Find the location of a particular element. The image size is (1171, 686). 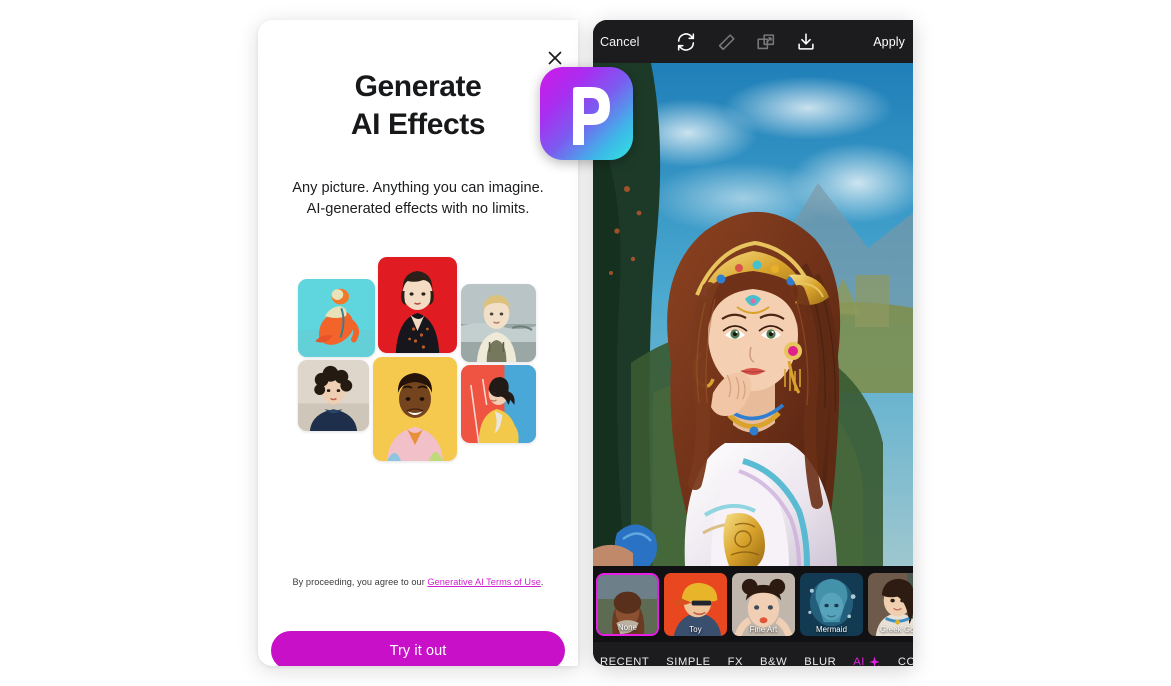

effect-label: None is located at coordinates (627, 627).